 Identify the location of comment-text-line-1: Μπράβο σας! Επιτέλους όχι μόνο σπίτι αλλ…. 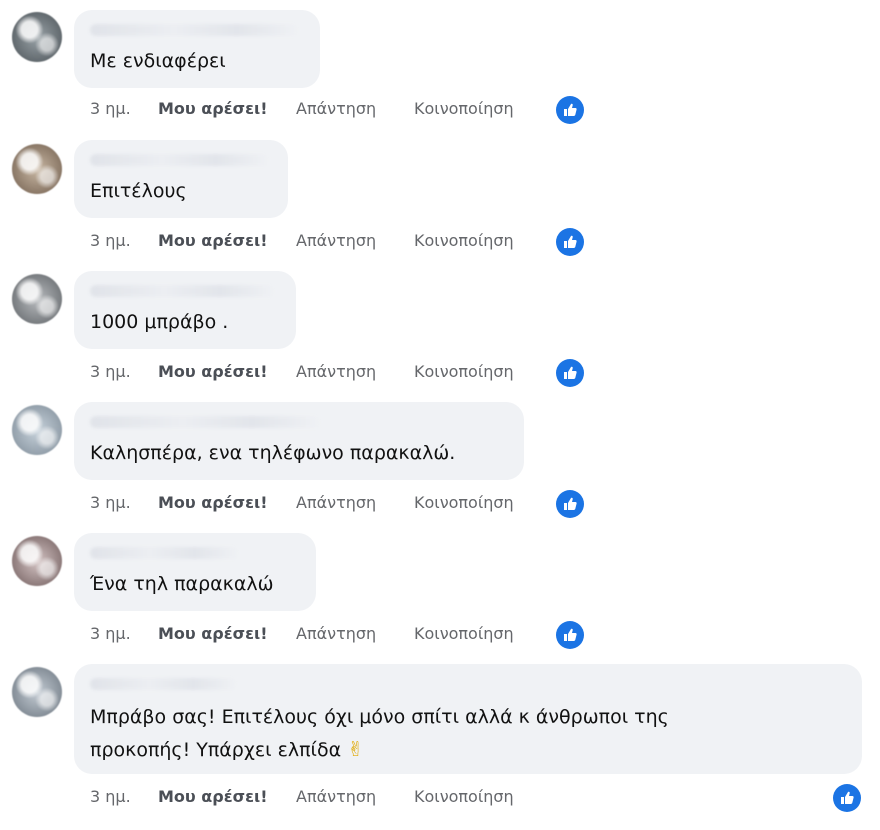
(379, 717).